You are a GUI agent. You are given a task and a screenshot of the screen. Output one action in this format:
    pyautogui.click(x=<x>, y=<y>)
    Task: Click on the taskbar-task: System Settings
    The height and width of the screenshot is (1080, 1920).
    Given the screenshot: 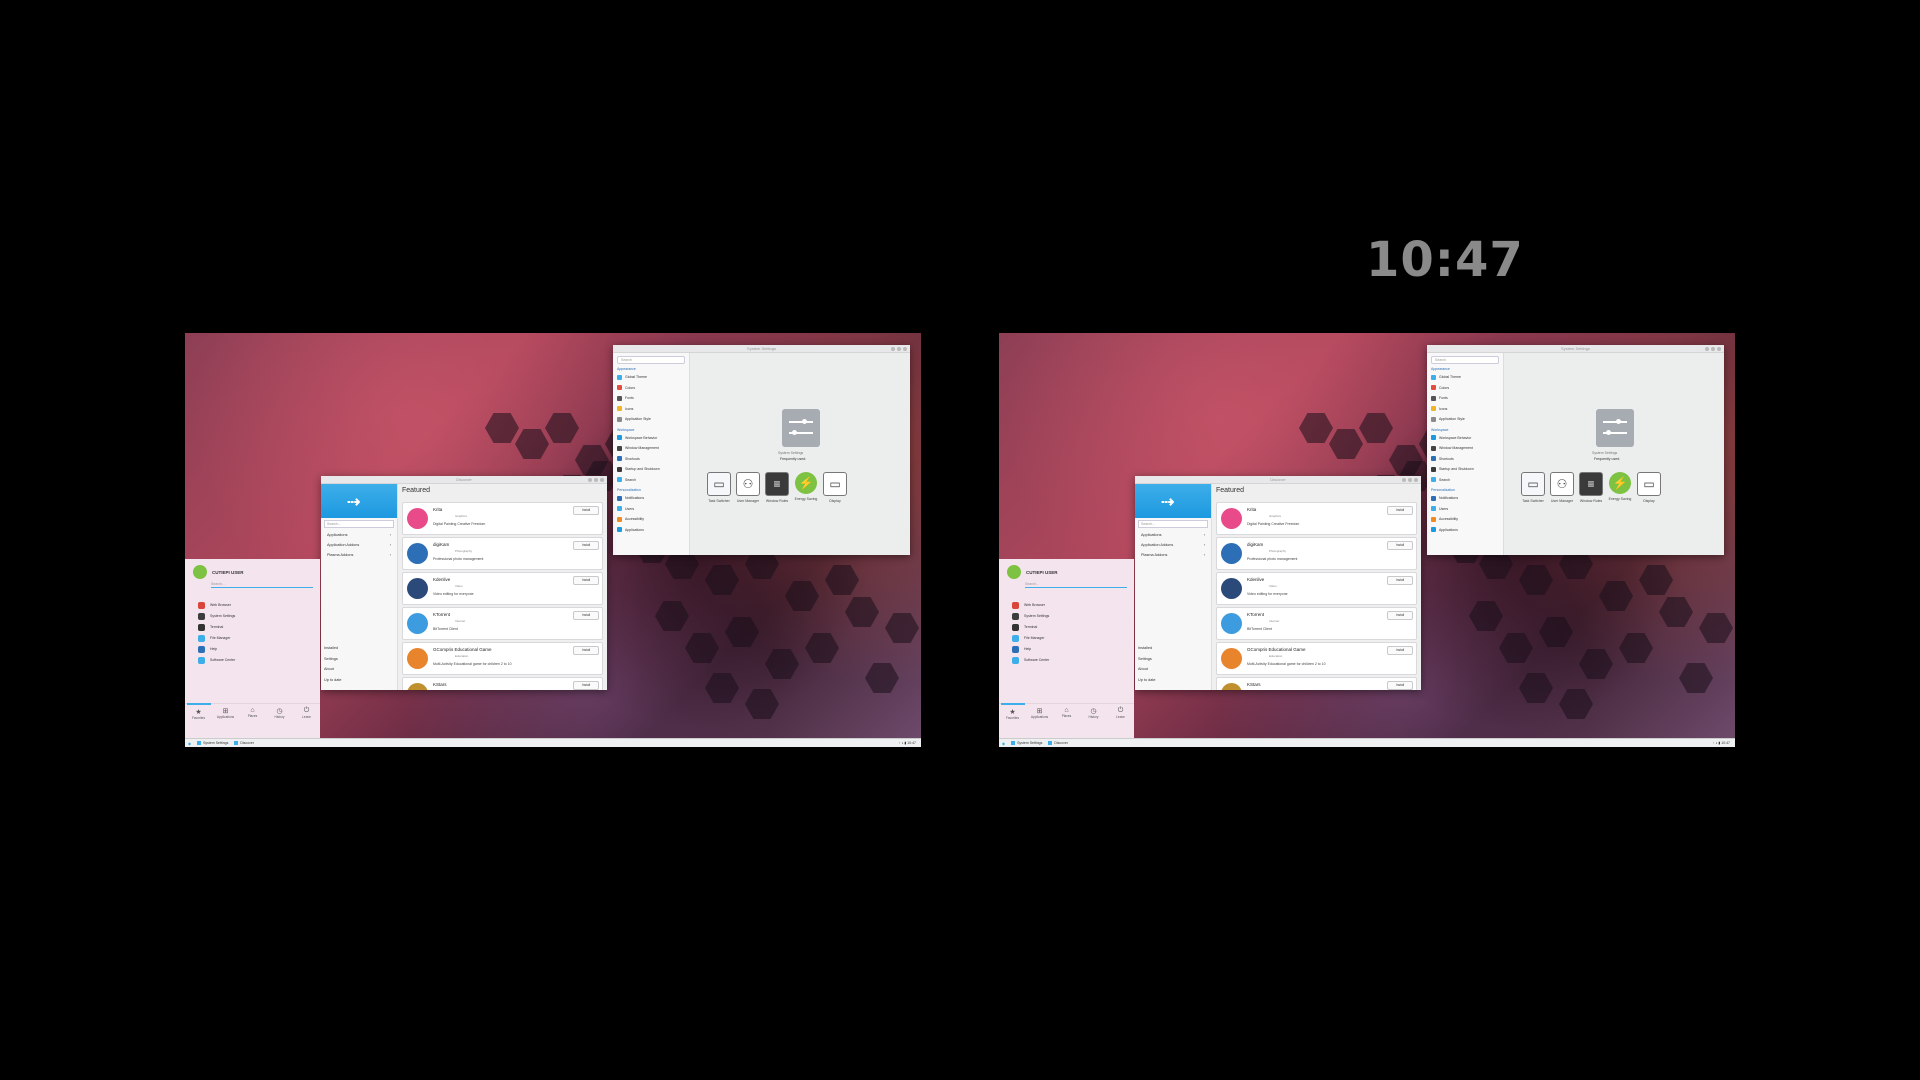 What is the action you would take?
    pyautogui.click(x=1026, y=743)
    